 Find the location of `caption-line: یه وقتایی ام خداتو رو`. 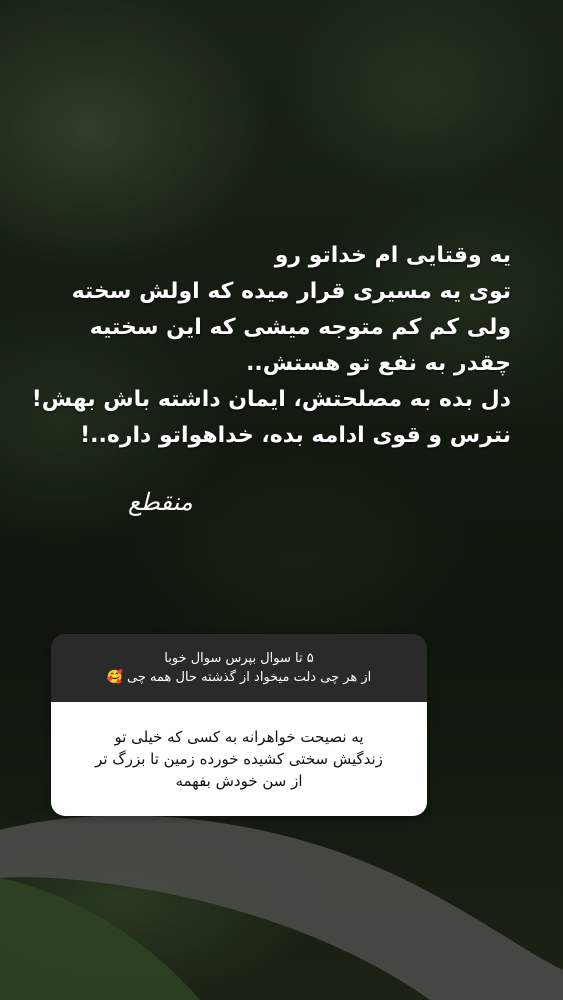

caption-line: یه وقتایی ام خداتو رو is located at coordinates (392, 255).